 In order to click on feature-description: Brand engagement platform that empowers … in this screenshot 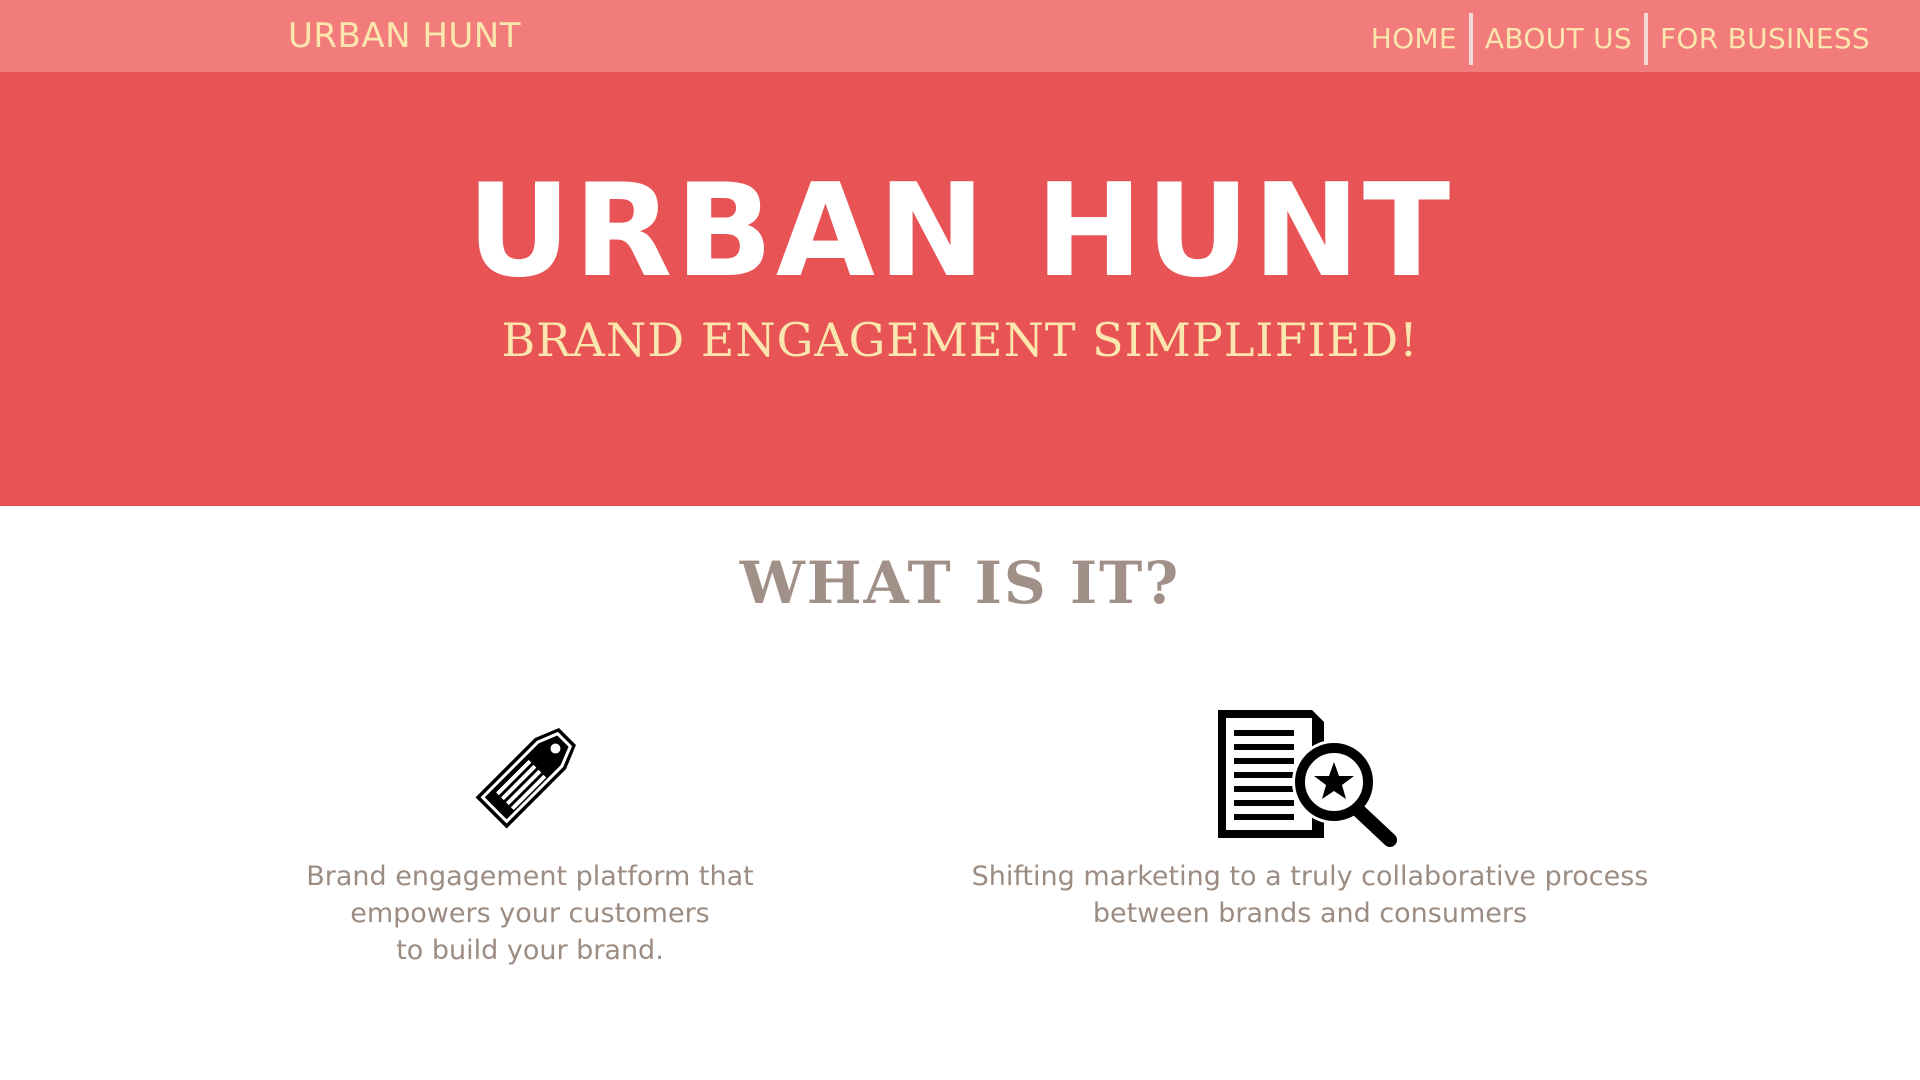, I will do `click(530, 913)`.